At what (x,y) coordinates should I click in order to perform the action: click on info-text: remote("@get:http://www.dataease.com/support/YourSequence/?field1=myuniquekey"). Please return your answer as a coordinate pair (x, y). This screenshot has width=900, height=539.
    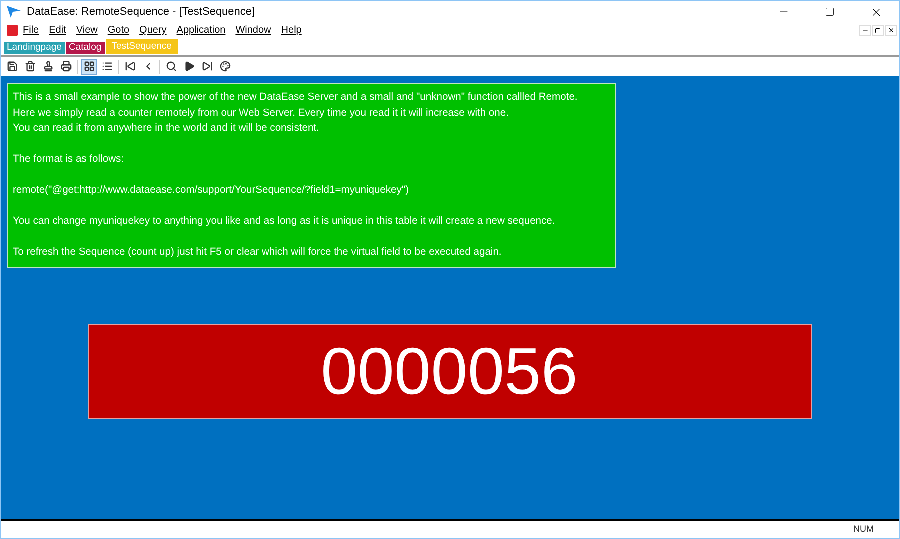
    Looking at the image, I should click on (211, 191).